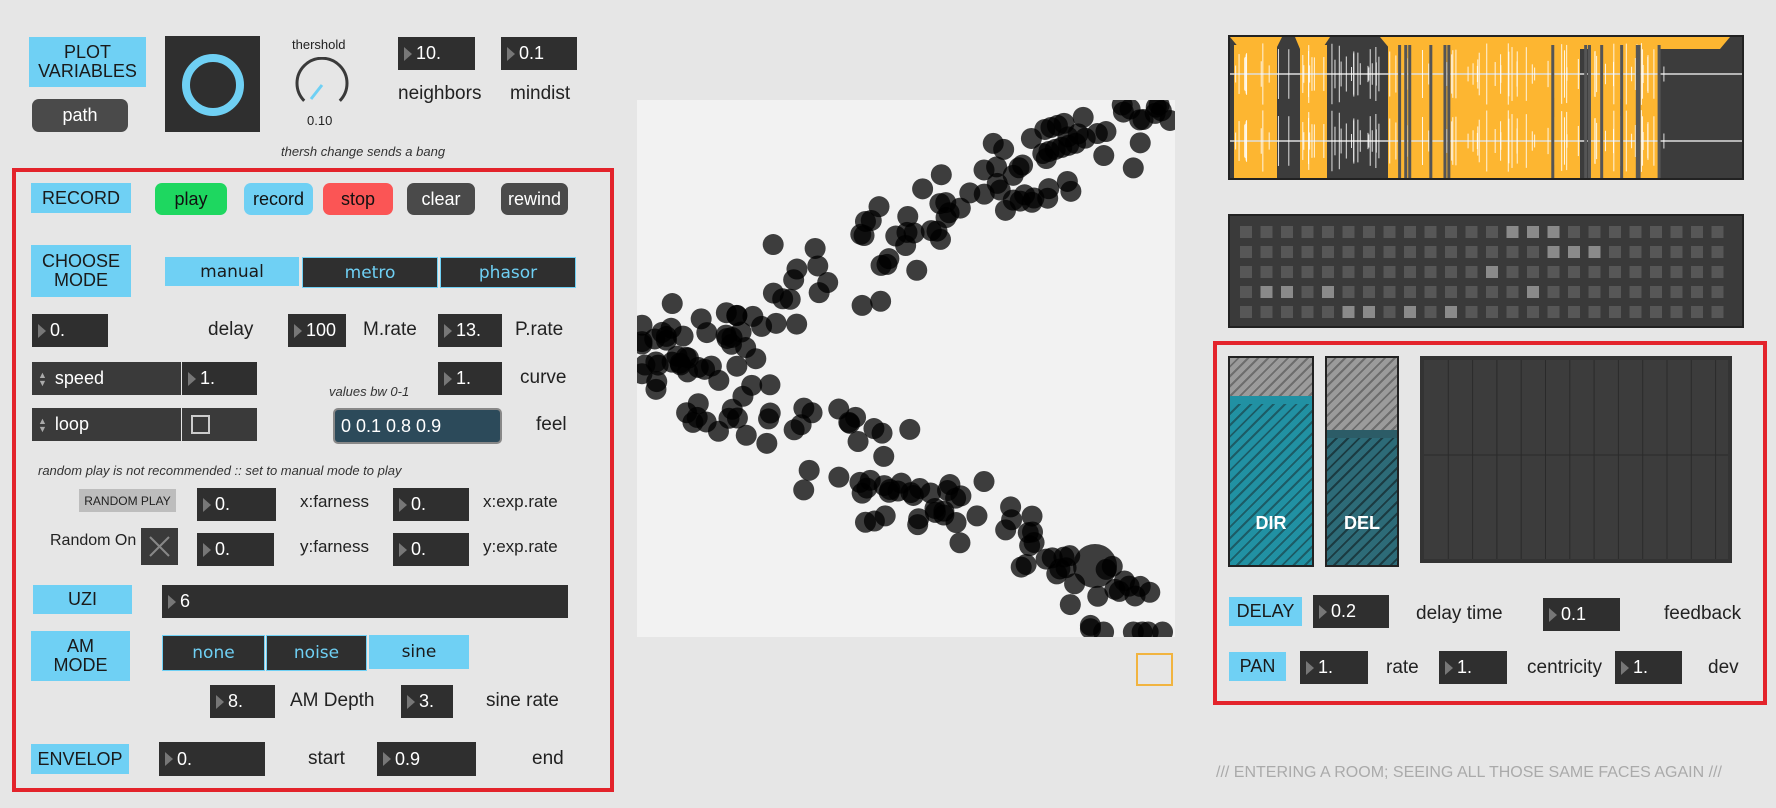 The width and height of the screenshot is (1776, 808). Describe the element at coordinates (1581, 614) in the screenshot. I see `feedback-number: 0.1` at that location.